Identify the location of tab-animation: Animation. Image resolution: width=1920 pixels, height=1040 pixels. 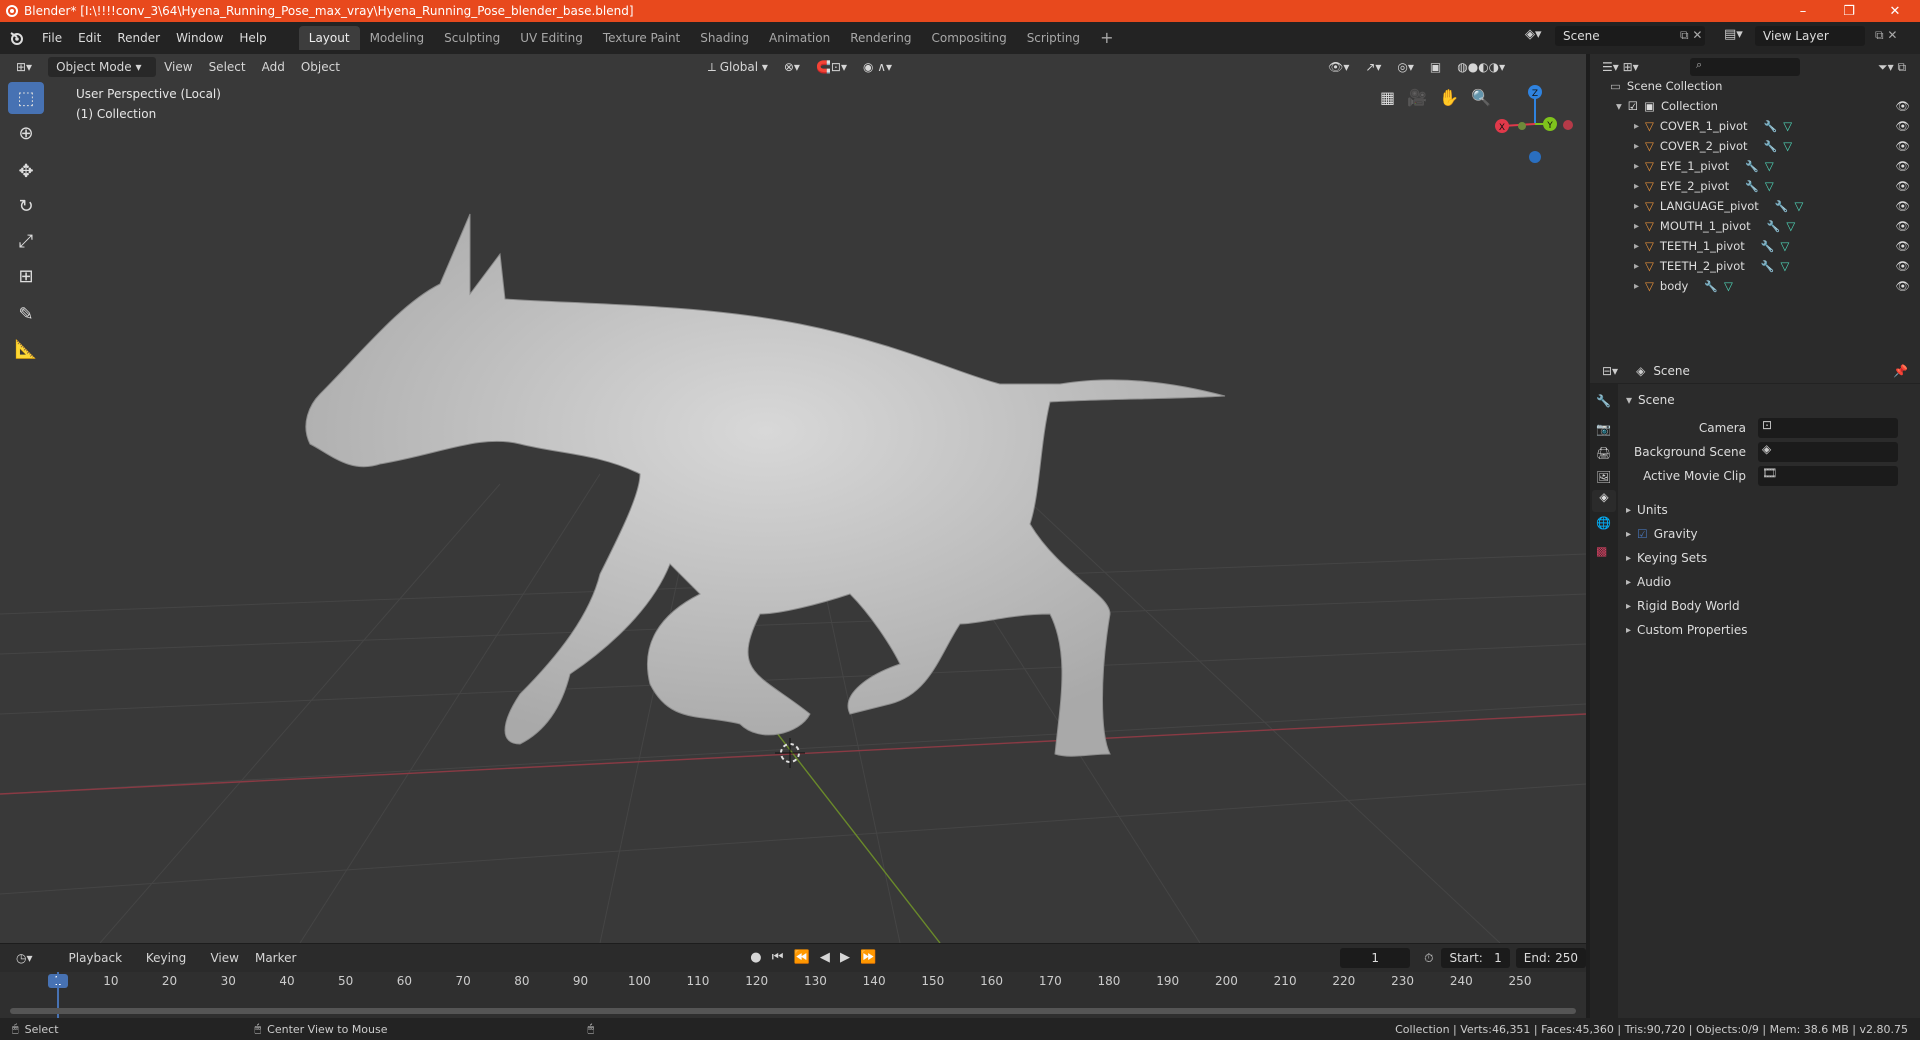
(799, 38).